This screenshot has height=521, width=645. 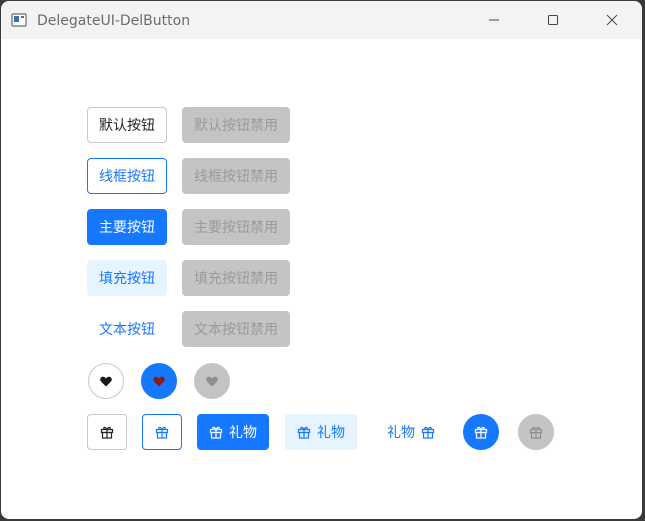 I want to click on gift-primary-circle-button, so click(x=481, y=432).